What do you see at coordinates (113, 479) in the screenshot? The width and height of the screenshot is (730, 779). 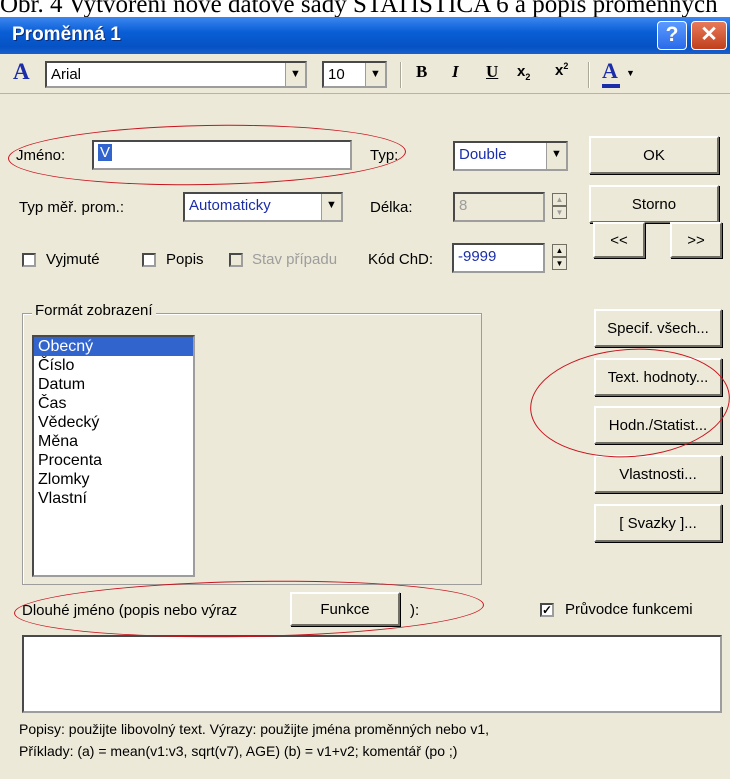 I see `list-item: Zlomky` at bounding box center [113, 479].